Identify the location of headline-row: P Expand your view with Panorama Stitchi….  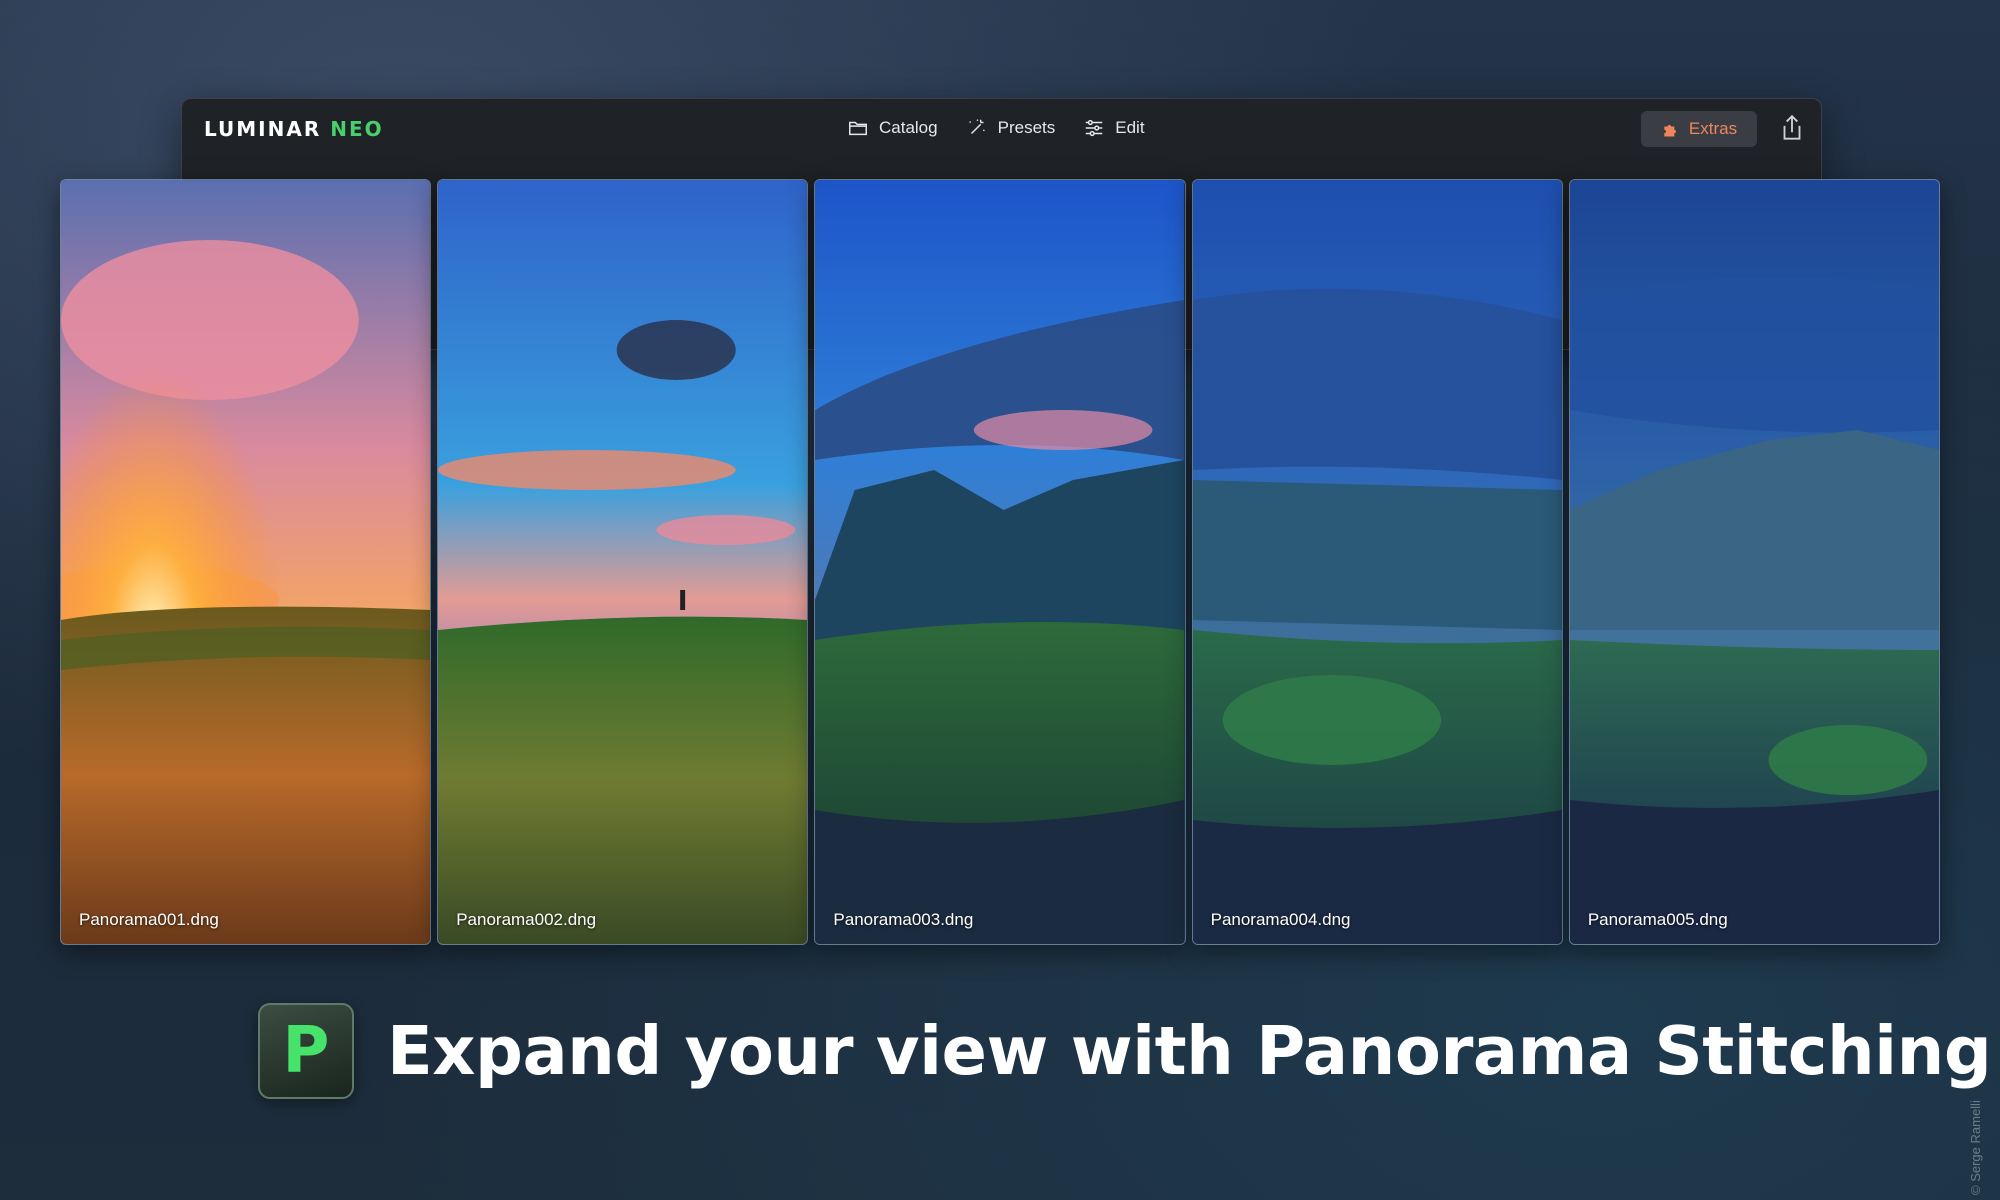
(1125, 1051).